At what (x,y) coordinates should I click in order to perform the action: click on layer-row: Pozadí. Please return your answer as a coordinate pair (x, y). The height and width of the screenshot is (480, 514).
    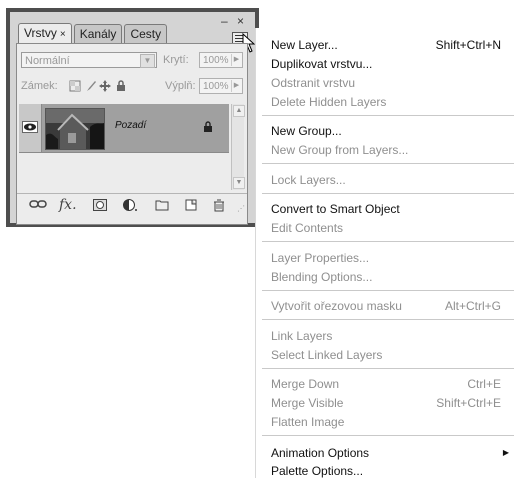
    Looking at the image, I should click on (124, 128).